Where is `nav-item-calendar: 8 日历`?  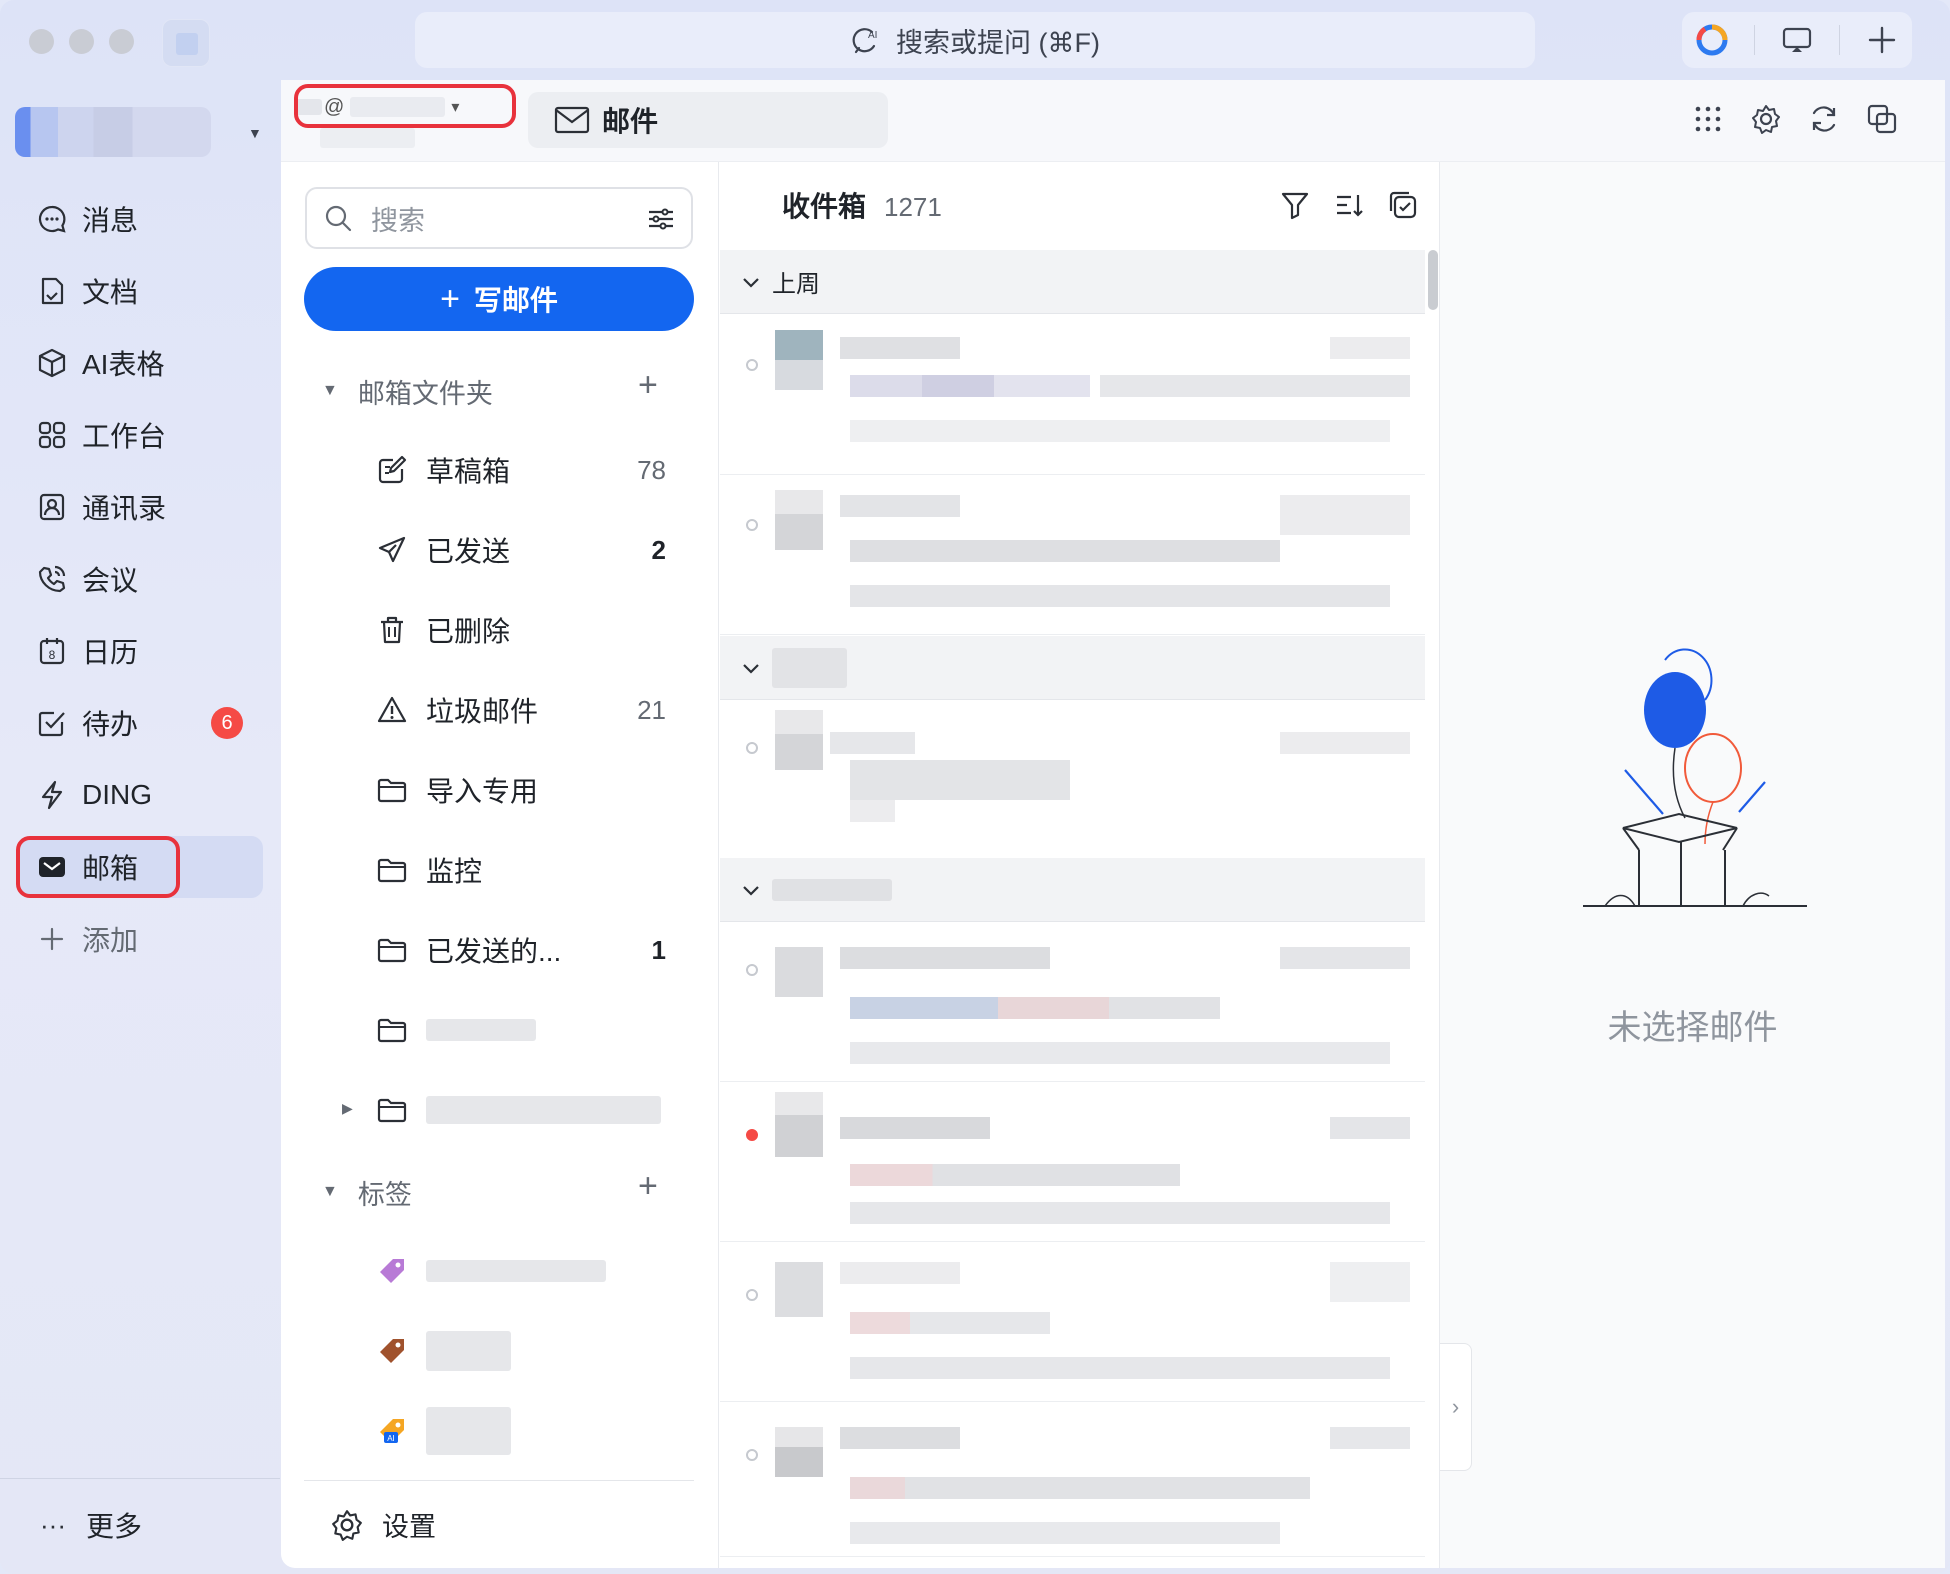
nav-item-calendar: 8 日历 is located at coordinates (140, 651).